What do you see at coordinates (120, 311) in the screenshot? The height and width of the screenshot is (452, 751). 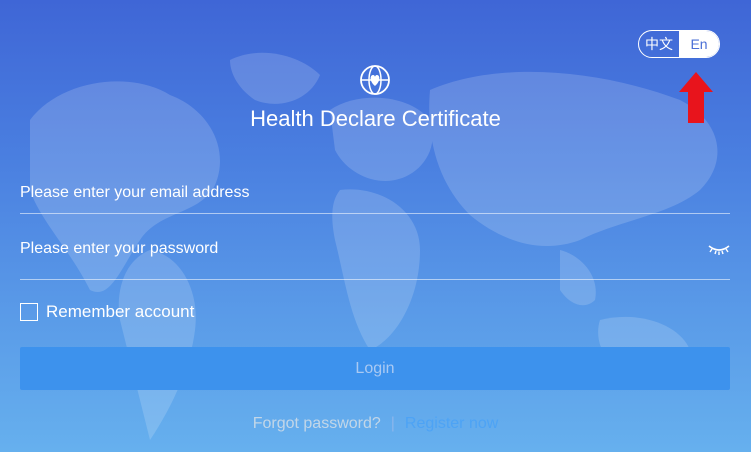 I see `remember-label: Remember account` at bounding box center [120, 311].